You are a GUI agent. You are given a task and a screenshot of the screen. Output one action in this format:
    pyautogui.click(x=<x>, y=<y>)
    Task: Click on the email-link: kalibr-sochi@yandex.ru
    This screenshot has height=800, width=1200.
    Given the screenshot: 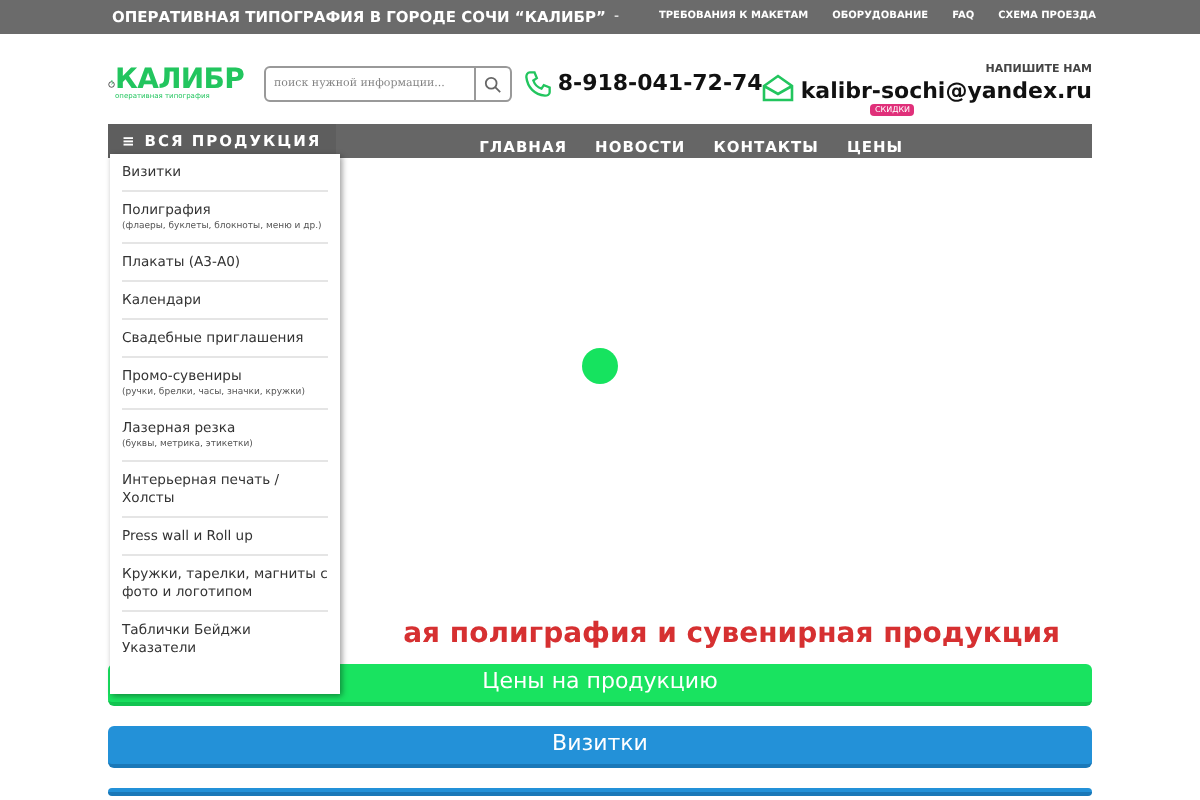 What is the action you would take?
    pyautogui.click(x=946, y=91)
    